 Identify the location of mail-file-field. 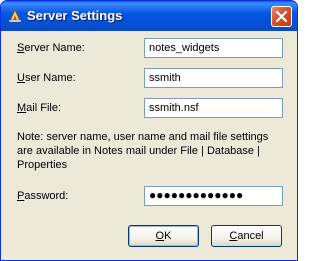
(213, 108).